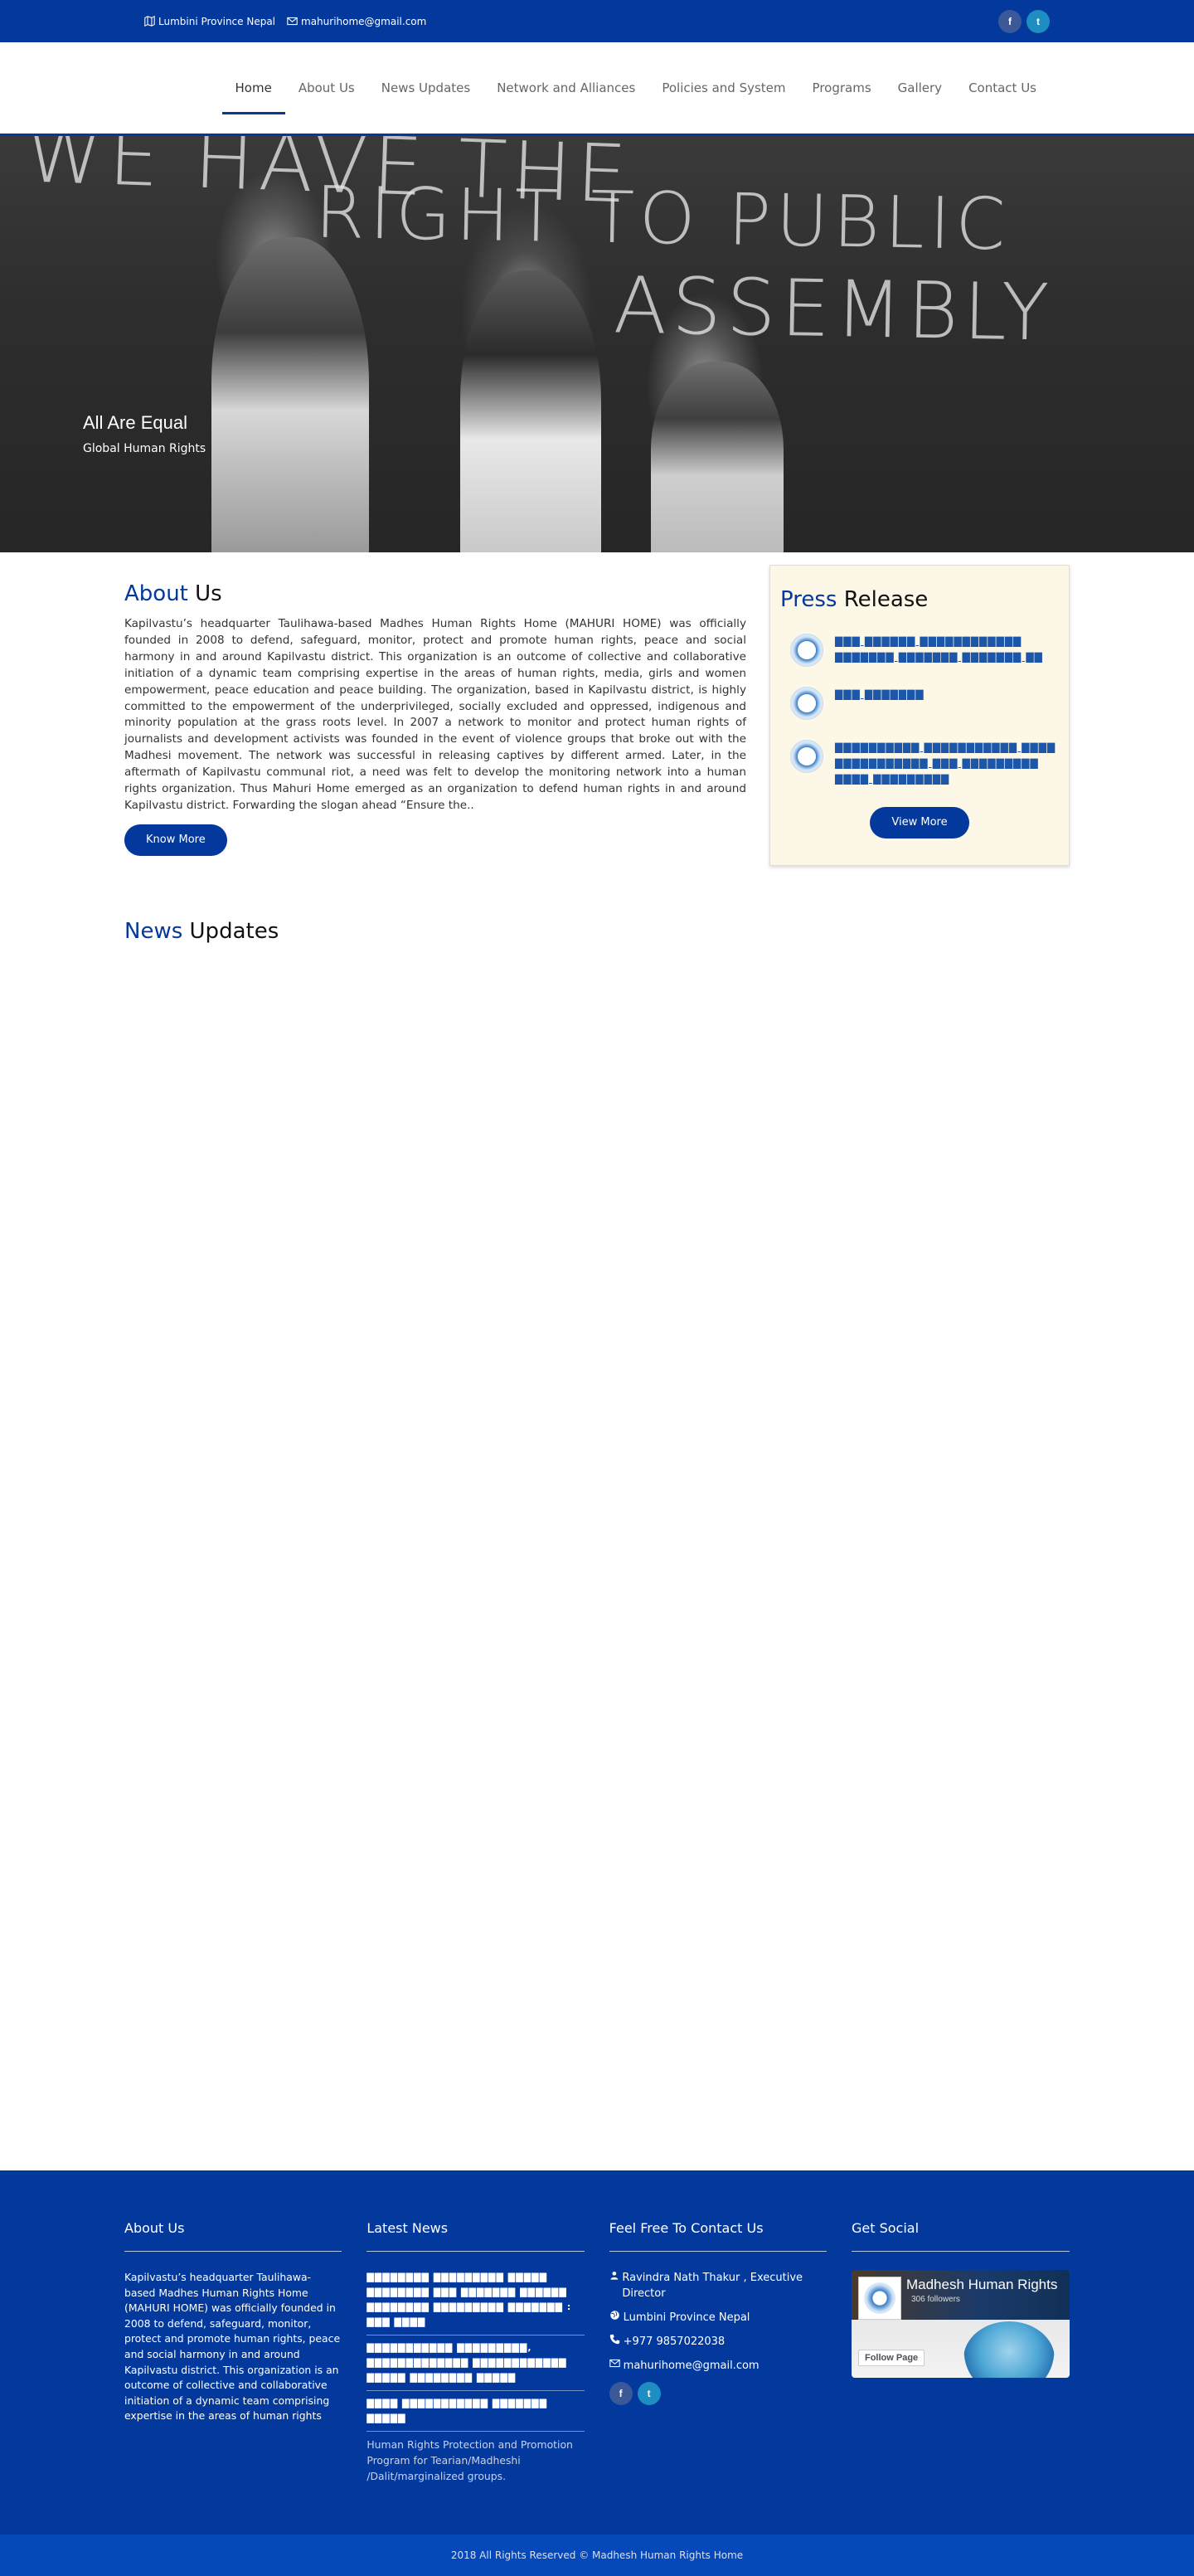 The image size is (1194, 2576). What do you see at coordinates (935, 2300) in the screenshot?
I see `facebook-followers: 306 followers` at bounding box center [935, 2300].